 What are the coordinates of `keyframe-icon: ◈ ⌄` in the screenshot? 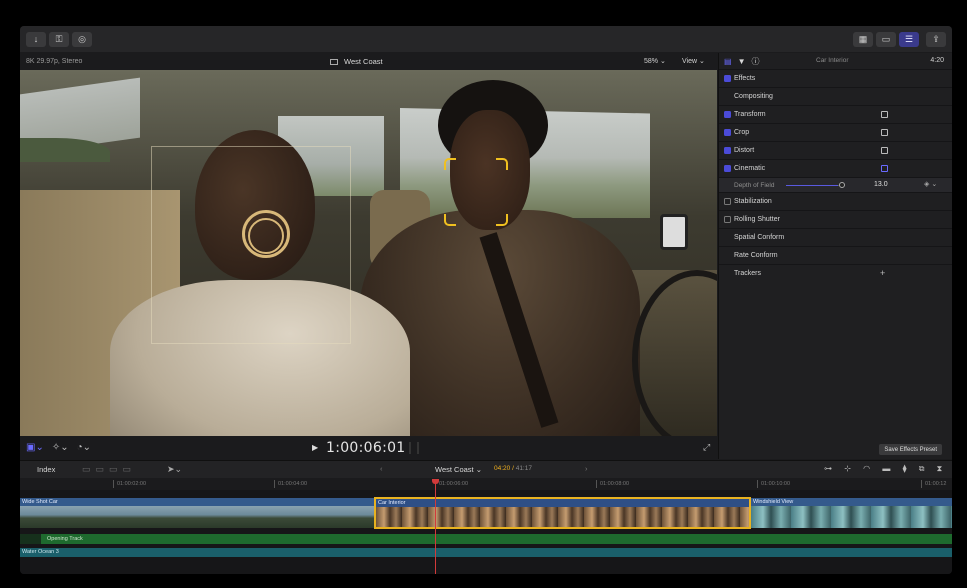 It's located at (930, 184).